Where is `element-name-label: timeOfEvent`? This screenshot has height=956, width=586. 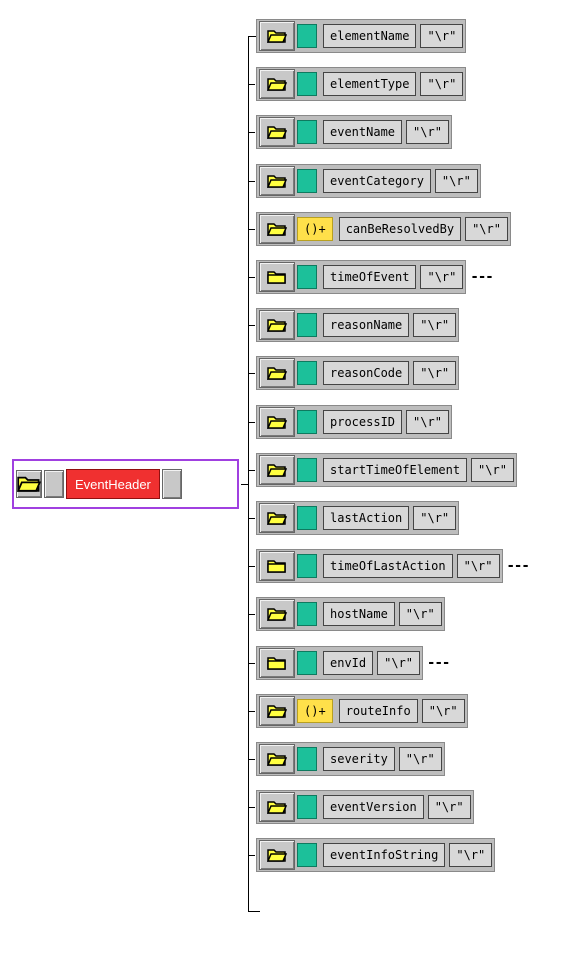 element-name-label: timeOfEvent is located at coordinates (370, 277).